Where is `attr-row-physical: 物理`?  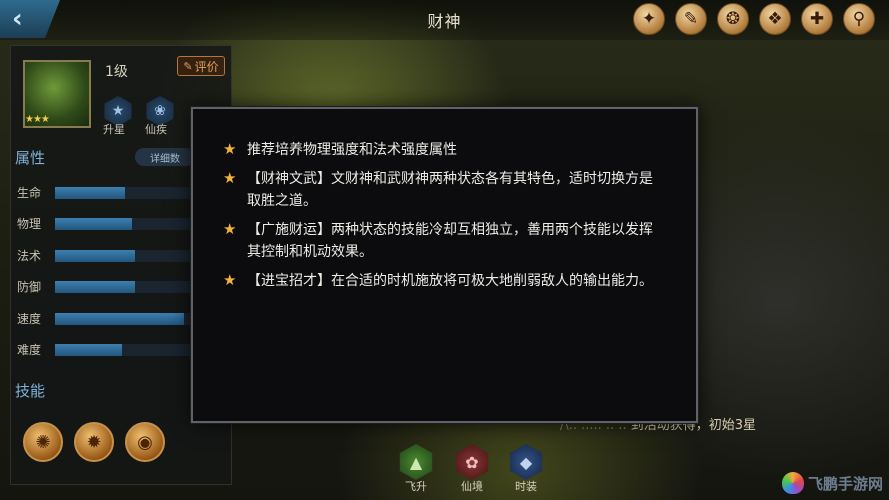 attr-row-physical: 物理 is located at coordinates (117, 223).